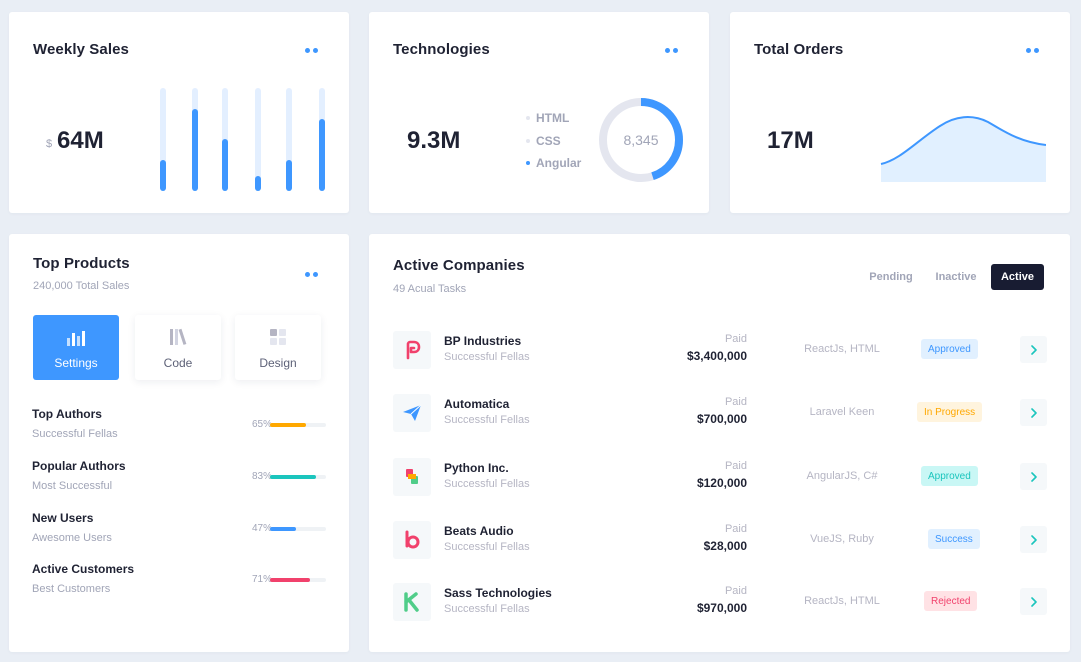 This screenshot has height=662, width=1081. I want to click on card-title: Active Companies, so click(459, 265).